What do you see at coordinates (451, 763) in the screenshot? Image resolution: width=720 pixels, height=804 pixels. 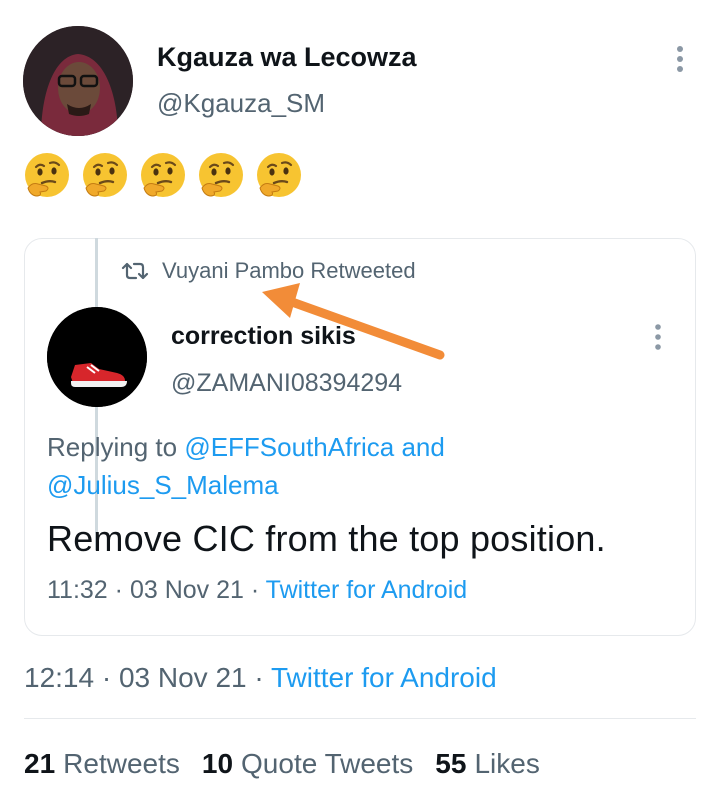 I see `likes-count: 55` at bounding box center [451, 763].